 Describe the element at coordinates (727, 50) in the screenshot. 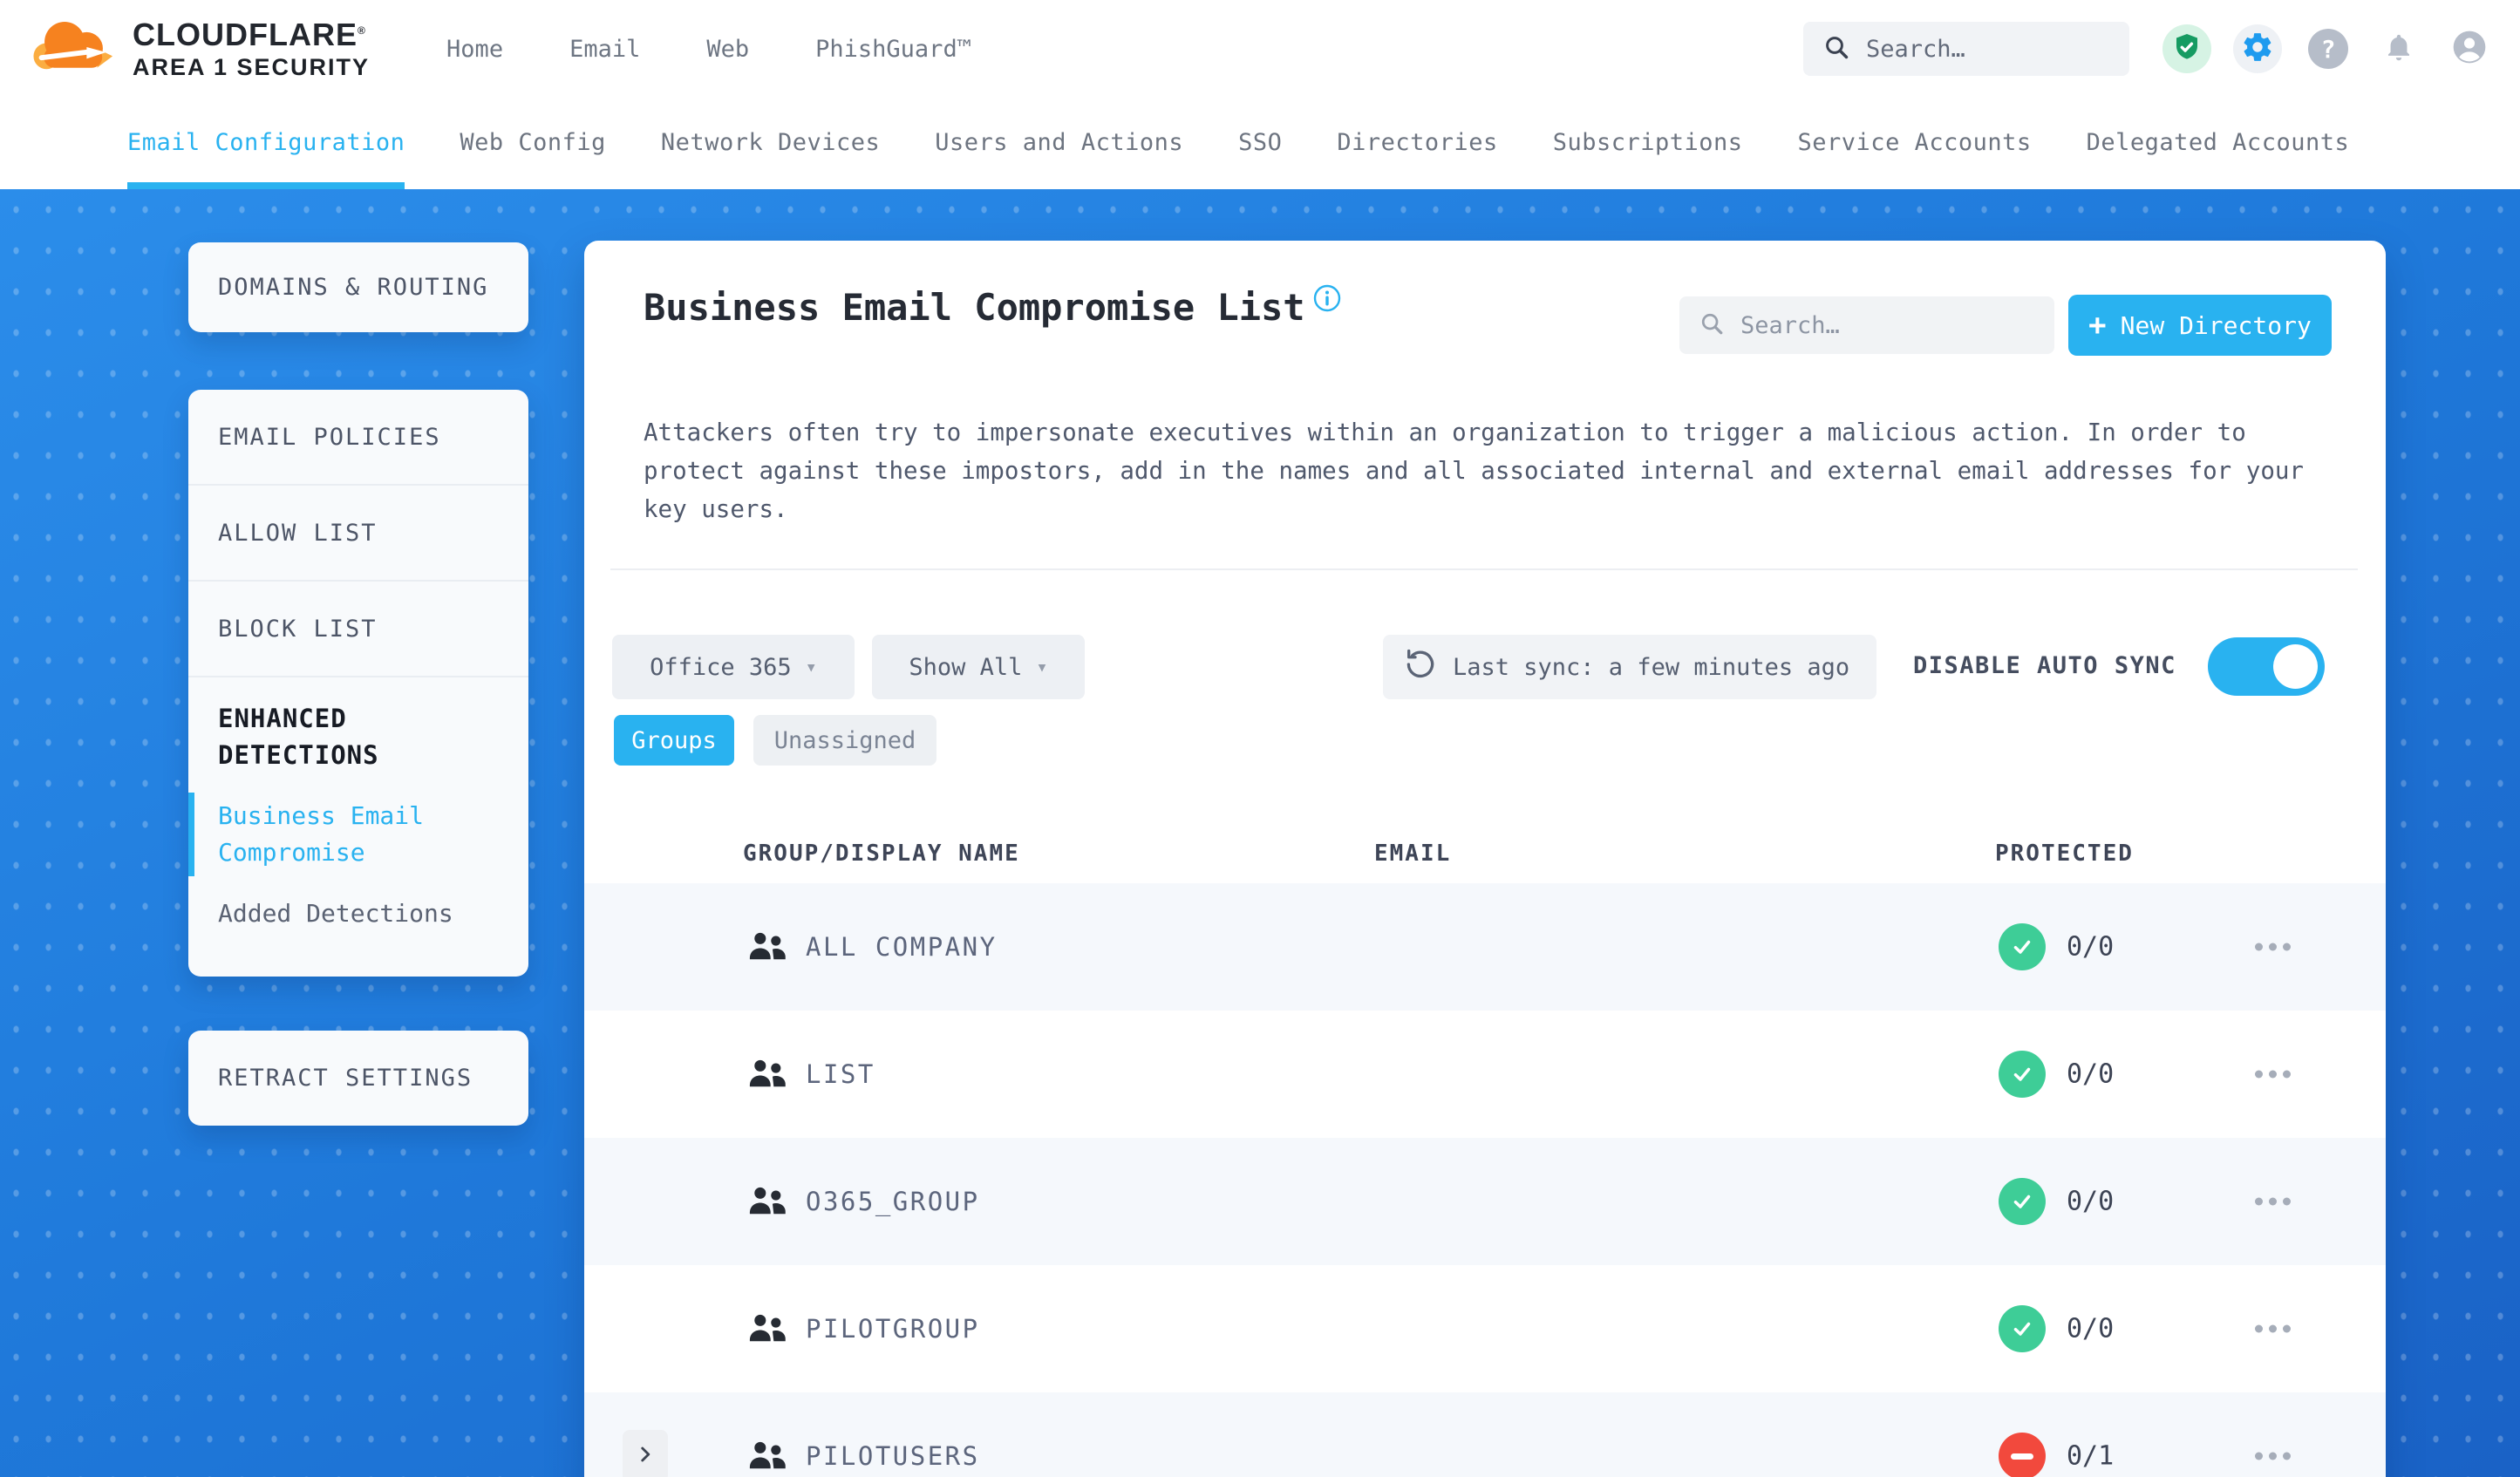

I see `nav-item-web: Web` at that location.